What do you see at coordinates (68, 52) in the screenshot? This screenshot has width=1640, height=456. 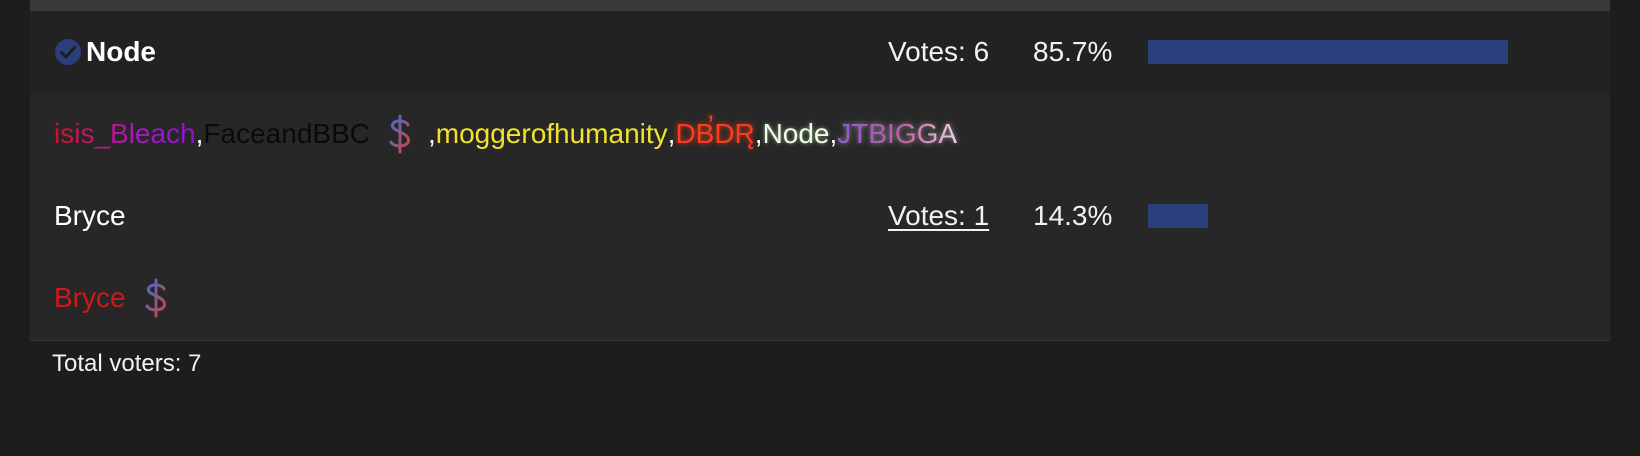 I see `check-circle-icon` at bounding box center [68, 52].